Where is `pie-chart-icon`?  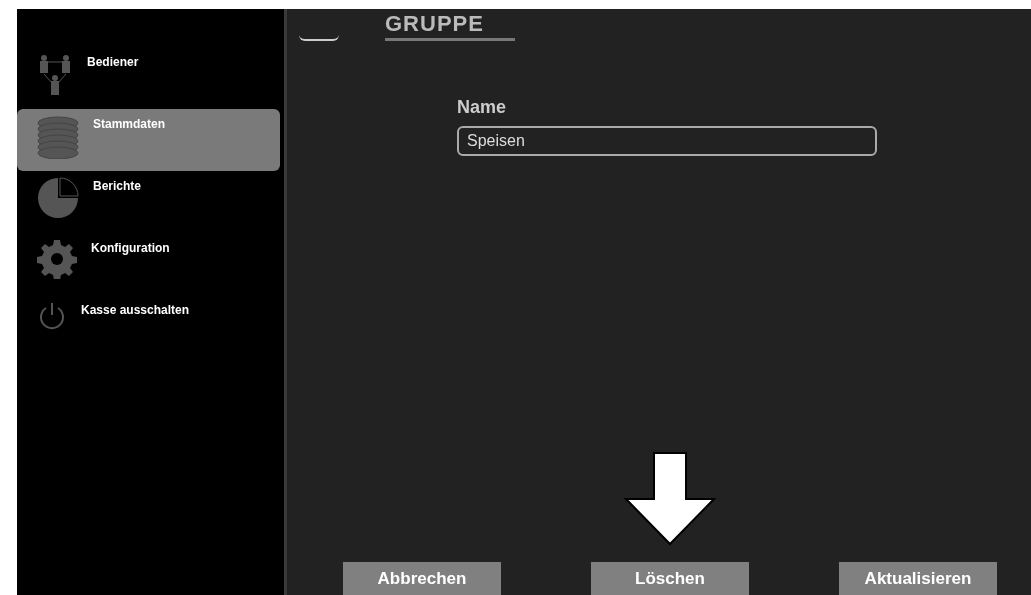 pie-chart-icon is located at coordinates (58, 198).